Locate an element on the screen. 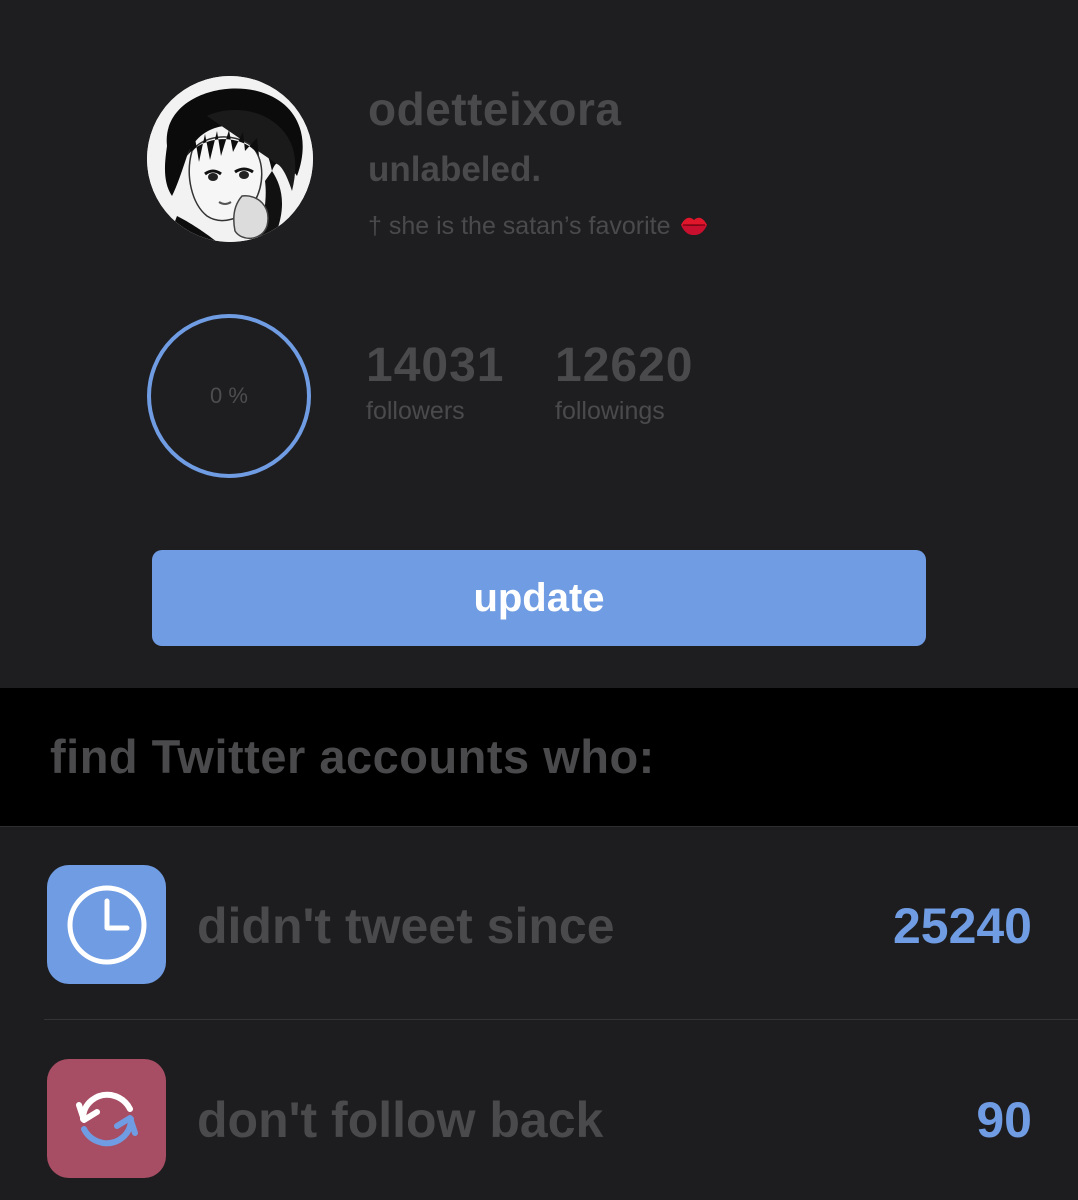  list-item-count: 25240 is located at coordinates (962, 926).